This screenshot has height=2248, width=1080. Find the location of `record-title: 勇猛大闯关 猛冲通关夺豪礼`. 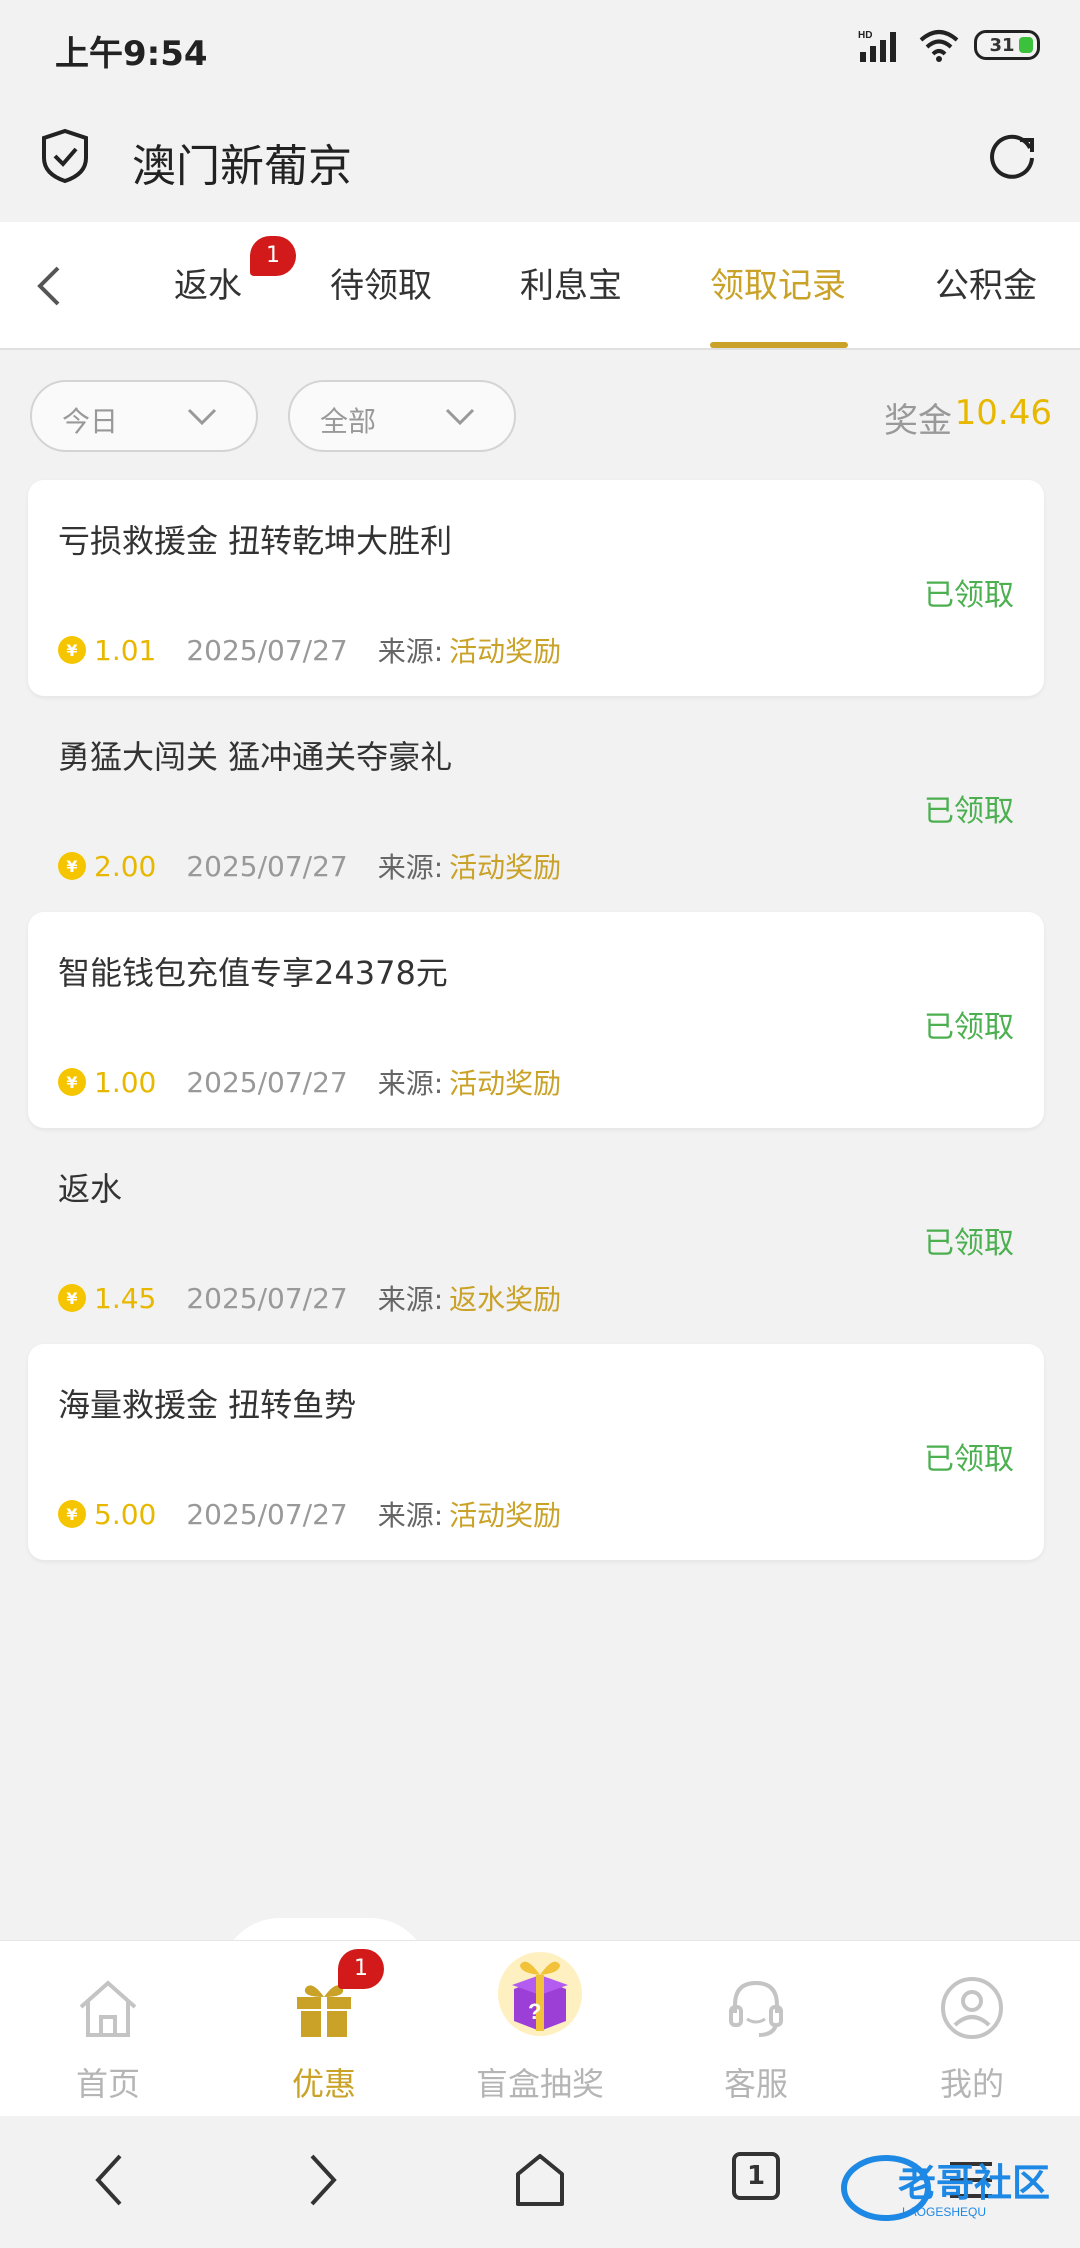

record-title: 勇猛大闯关 猛冲通关夺豪礼 is located at coordinates (255, 757).